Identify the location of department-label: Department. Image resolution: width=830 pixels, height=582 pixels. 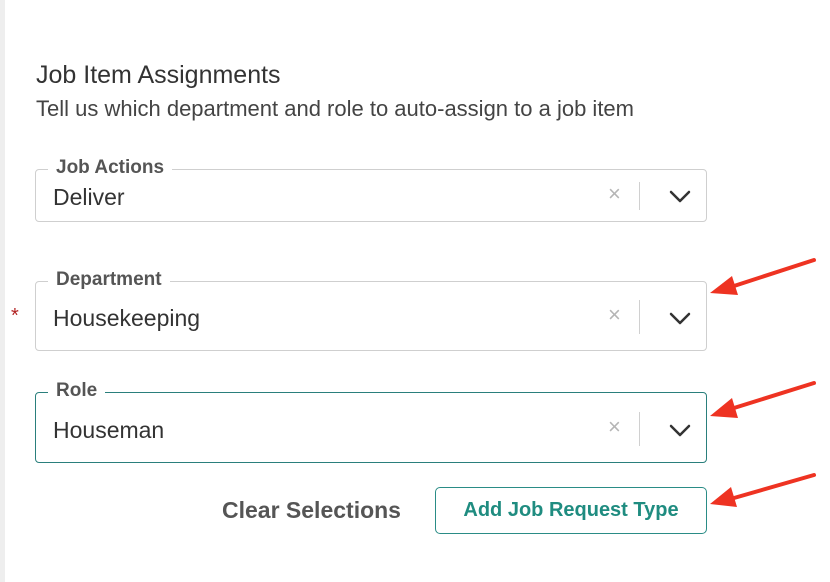
(109, 280).